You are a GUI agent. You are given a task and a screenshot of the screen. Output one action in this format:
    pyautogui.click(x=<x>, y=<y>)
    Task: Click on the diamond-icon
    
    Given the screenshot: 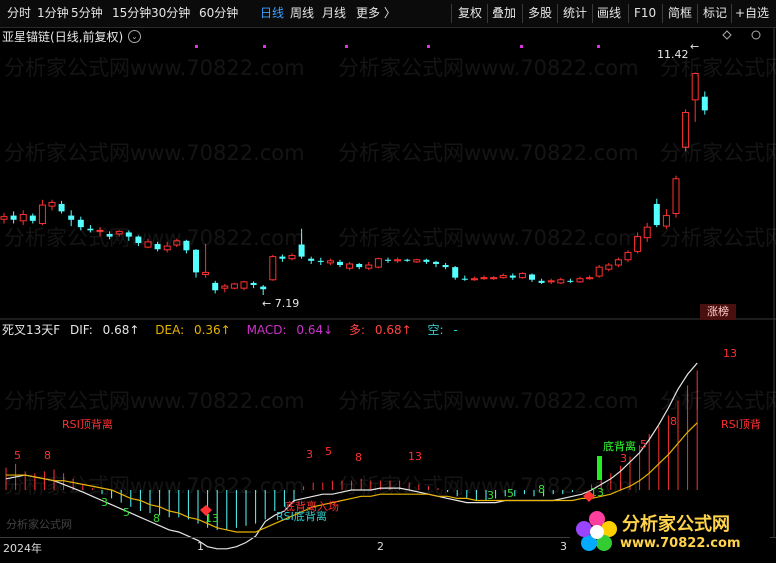 What is the action you would take?
    pyautogui.click(x=727, y=35)
    